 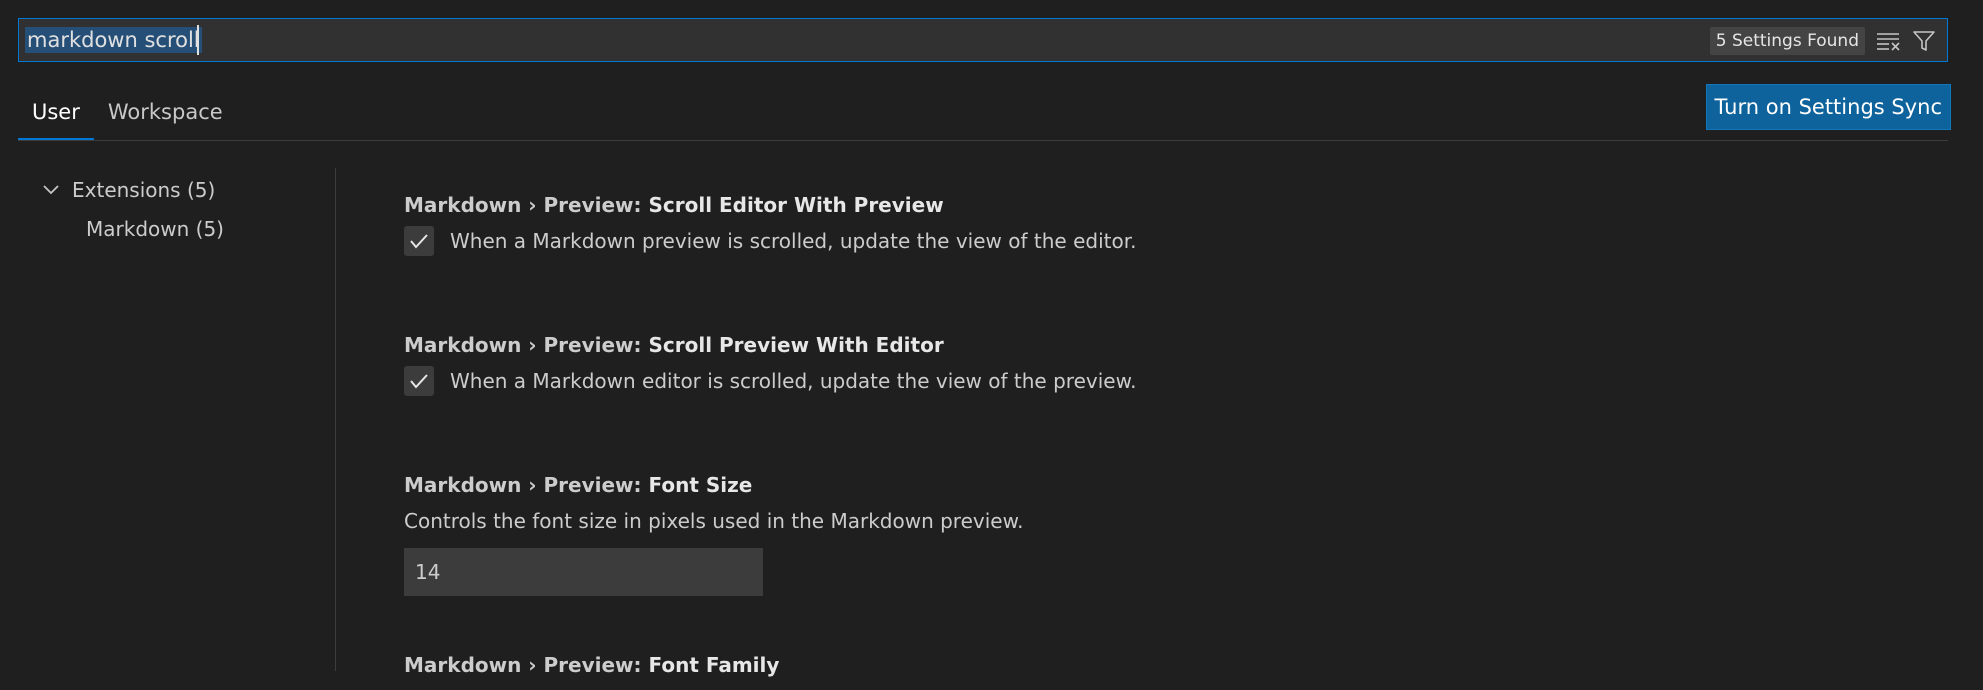 What do you see at coordinates (714, 665) in the screenshot?
I see `setting-name: Font Family` at bounding box center [714, 665].